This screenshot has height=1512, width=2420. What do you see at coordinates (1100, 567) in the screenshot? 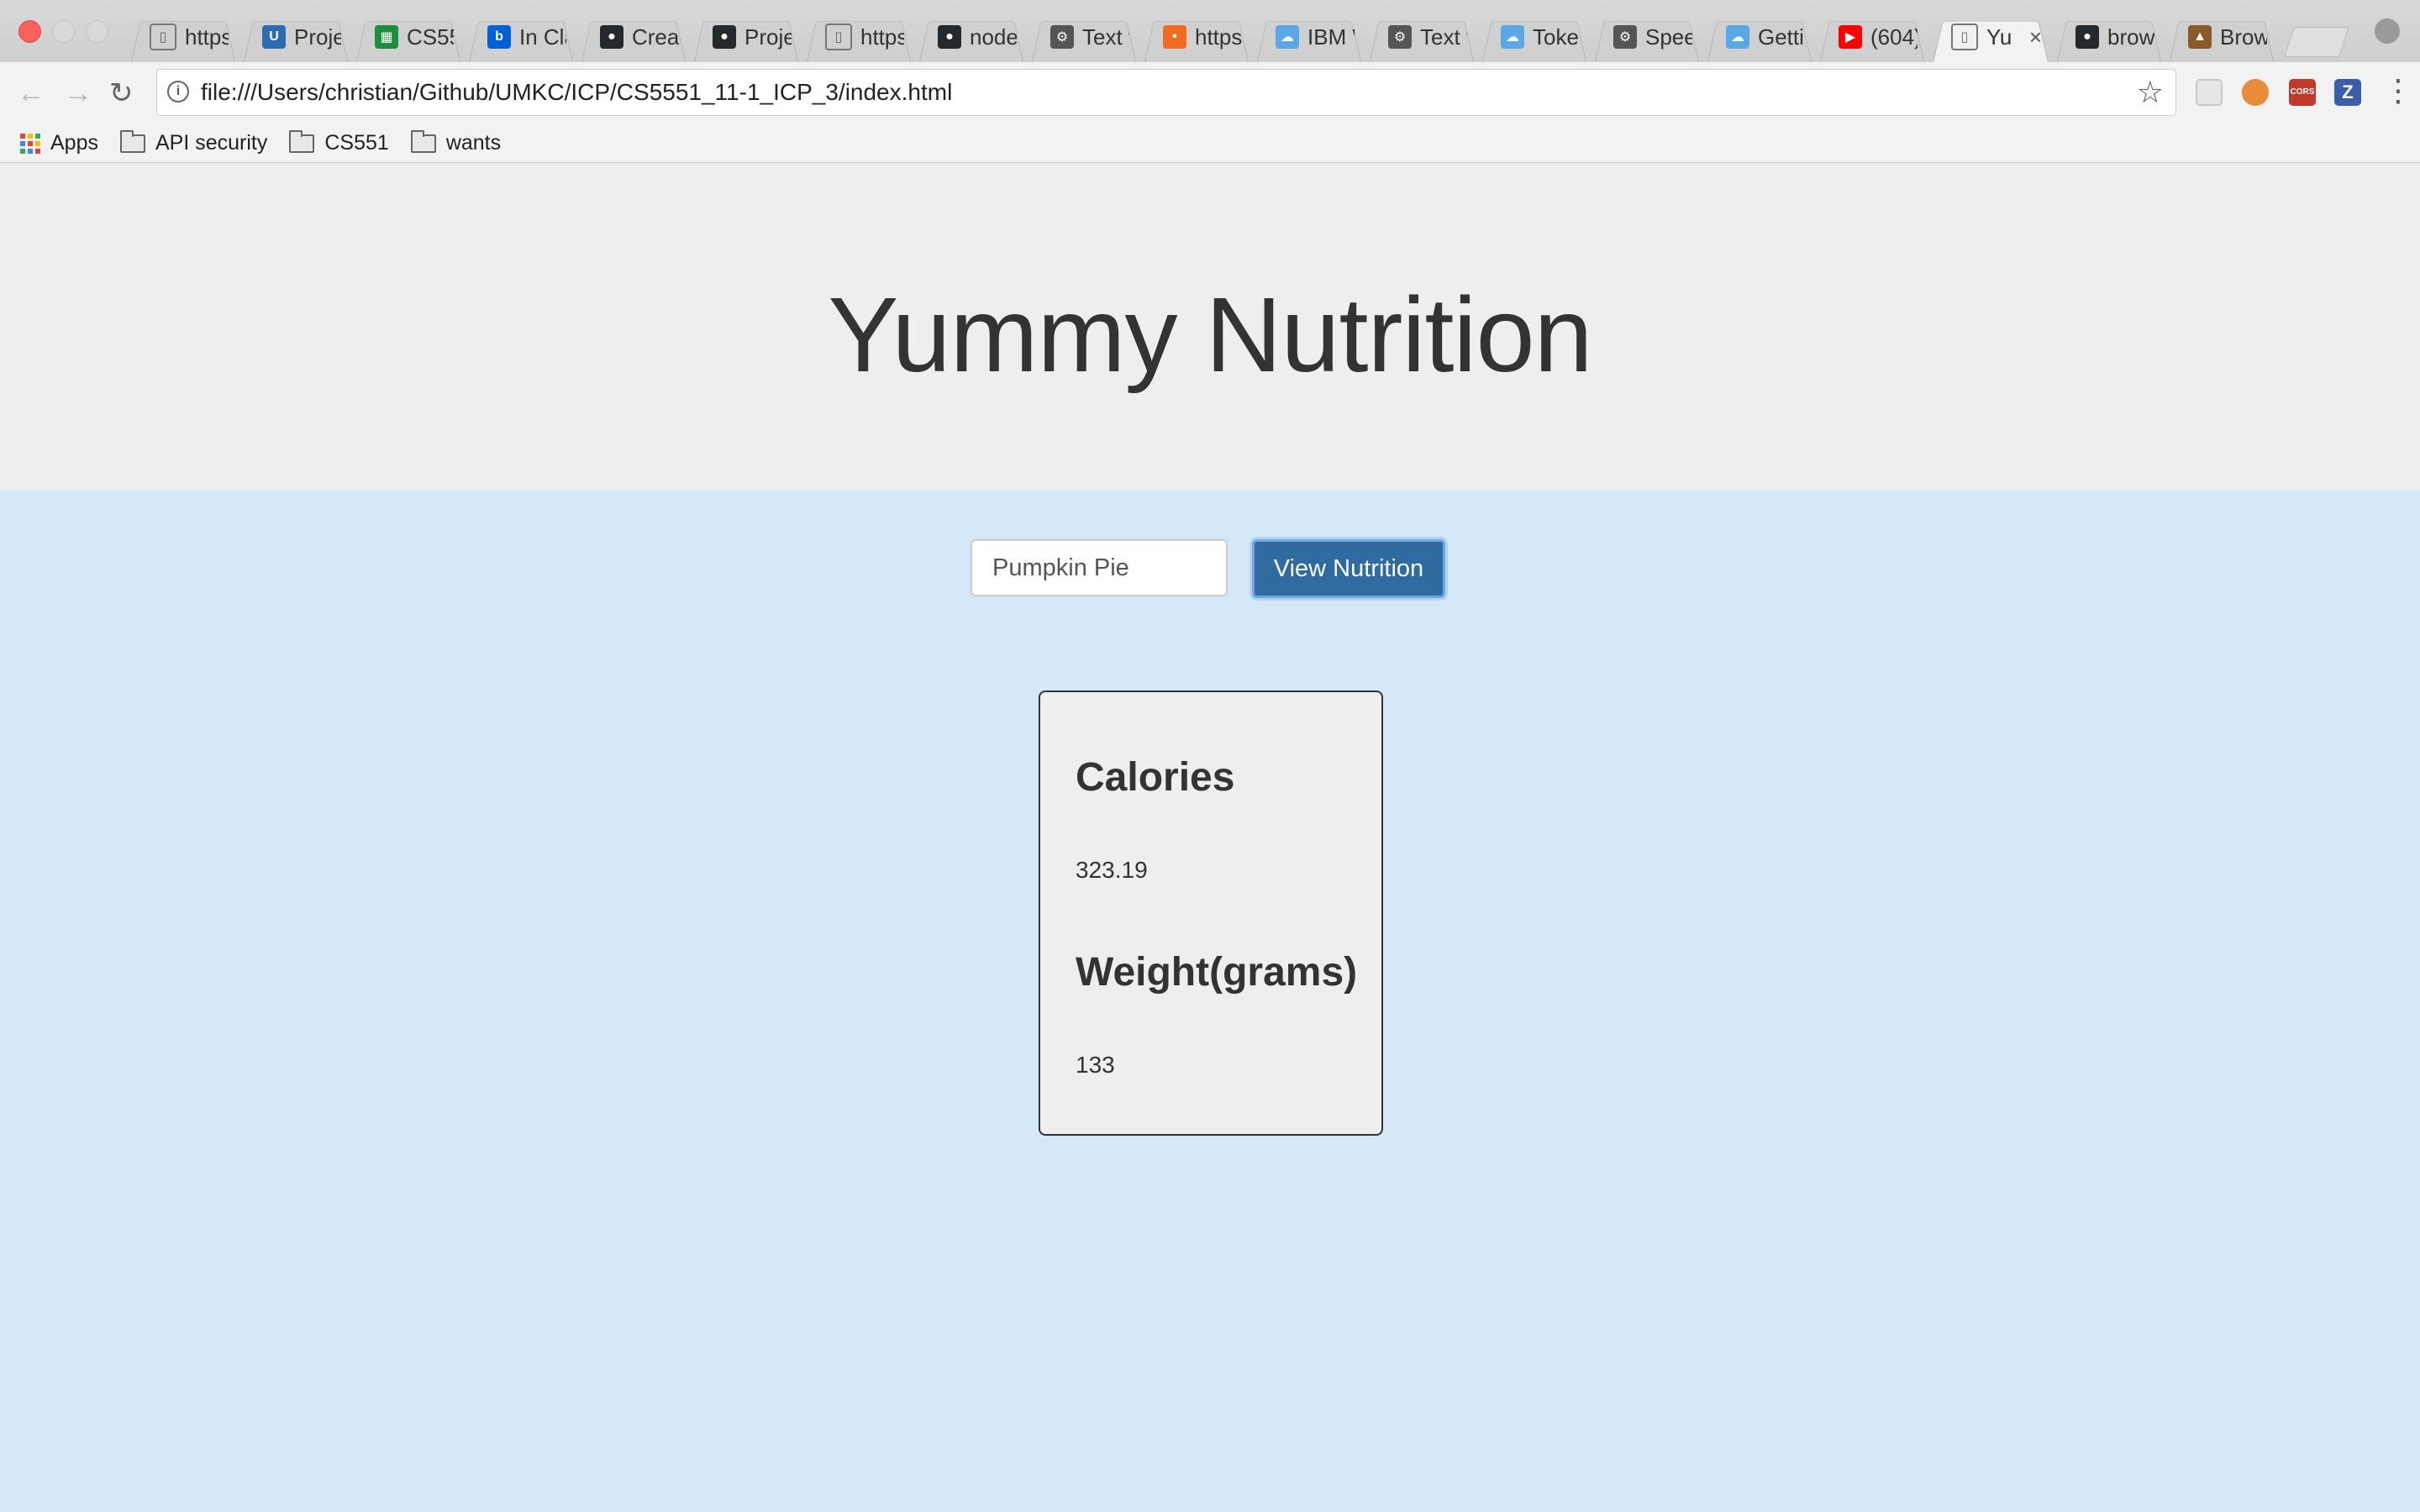
I see `food-search-input` at bounding box center [1100, 567].